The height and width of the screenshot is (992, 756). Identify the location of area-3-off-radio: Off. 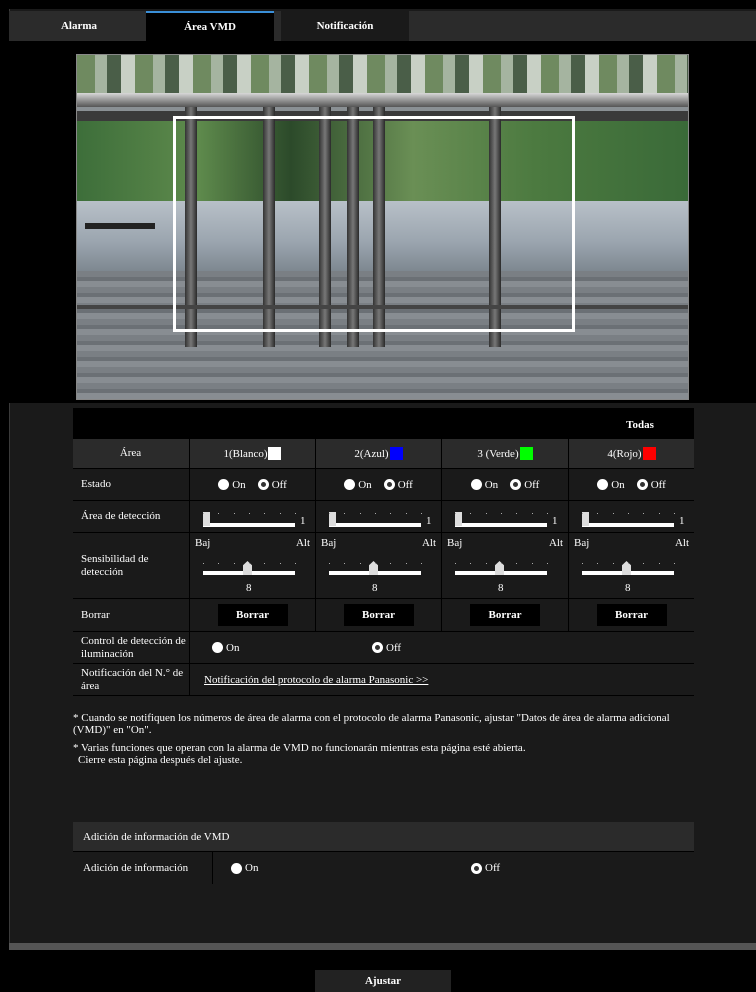
(524, 485).